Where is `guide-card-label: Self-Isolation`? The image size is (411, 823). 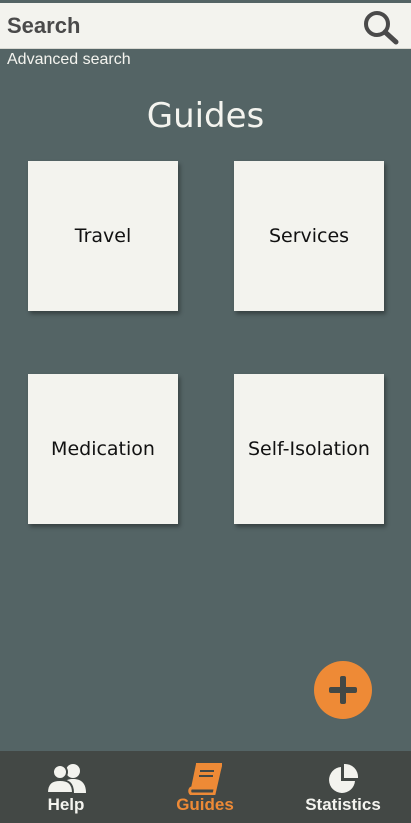
guide-card-label: Self-Isolation is located at coordinates (309, 449).